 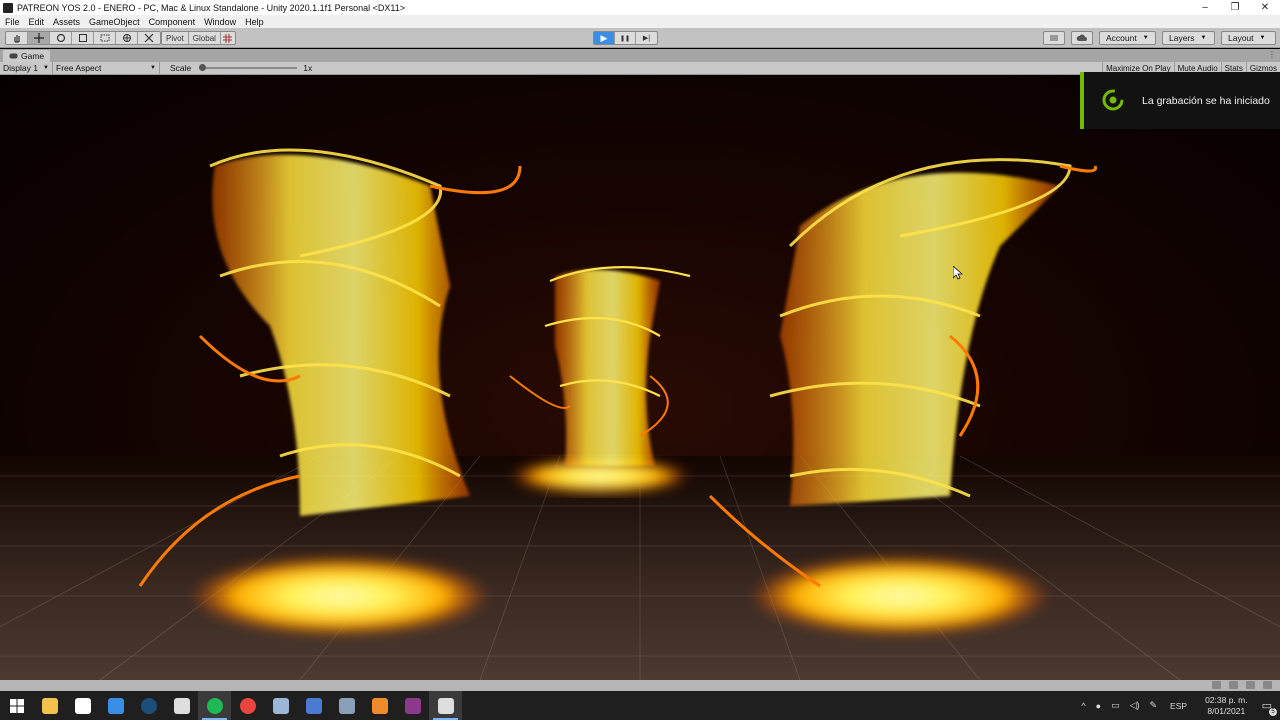 I want to click on file-explorer-icon, so click(x=49, y=705).